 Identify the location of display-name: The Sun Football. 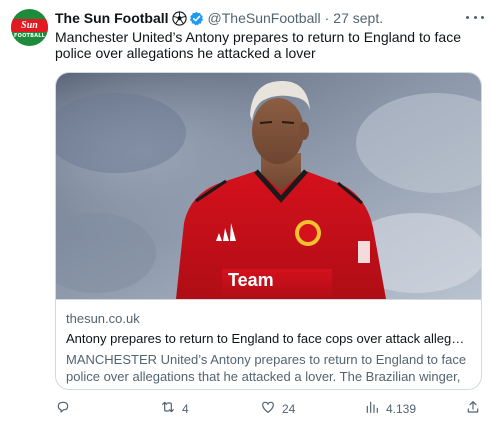
(112, 18).